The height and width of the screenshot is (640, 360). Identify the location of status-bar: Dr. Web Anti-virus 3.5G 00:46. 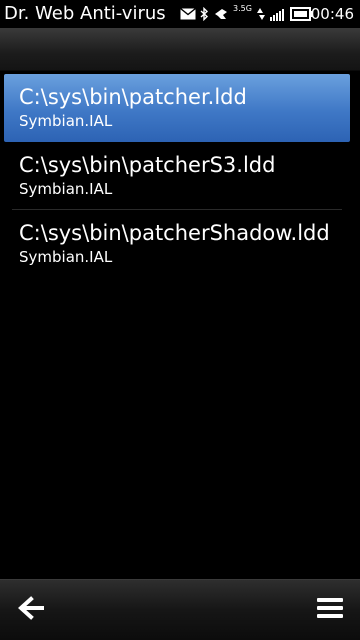
(180, 14).